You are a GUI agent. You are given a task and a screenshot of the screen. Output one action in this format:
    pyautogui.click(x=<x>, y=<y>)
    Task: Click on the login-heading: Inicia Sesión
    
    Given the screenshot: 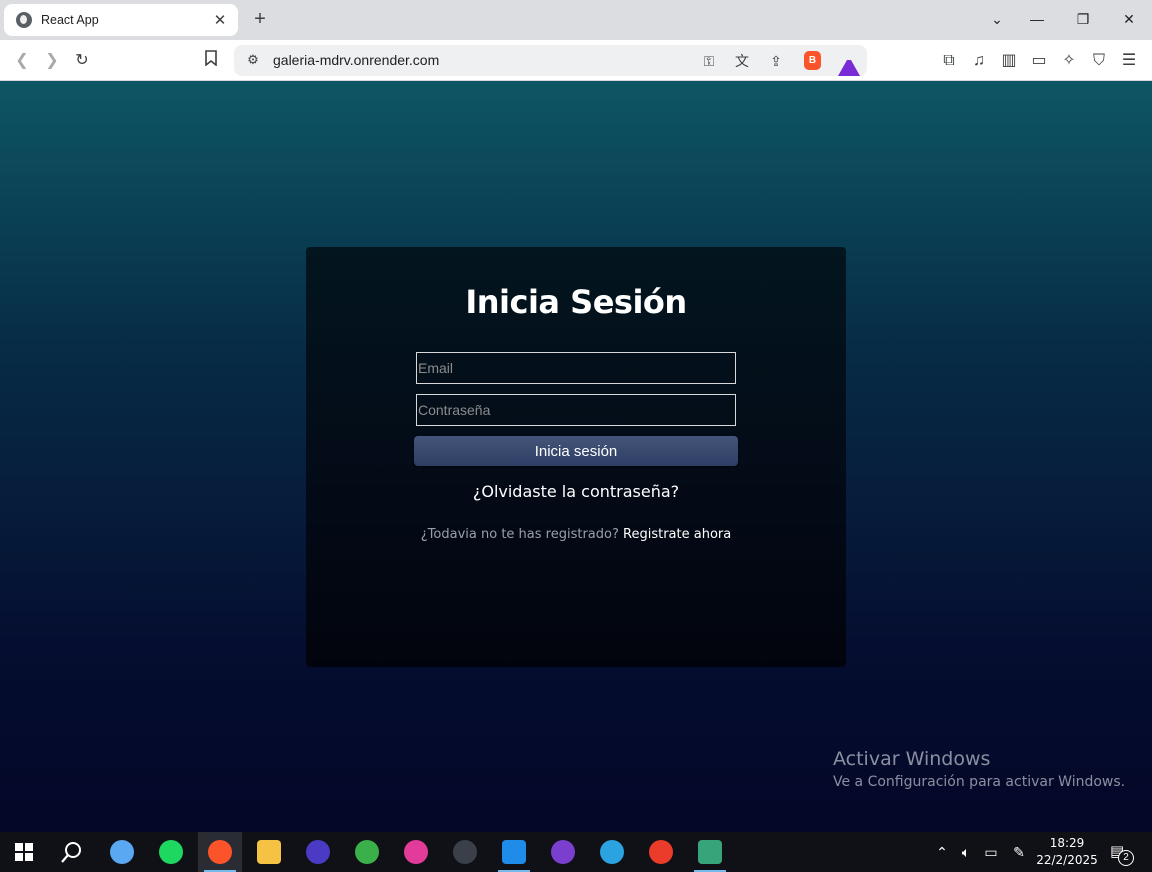 What is the action you would take?
    pyautogui.click(x=576, y=302)
    